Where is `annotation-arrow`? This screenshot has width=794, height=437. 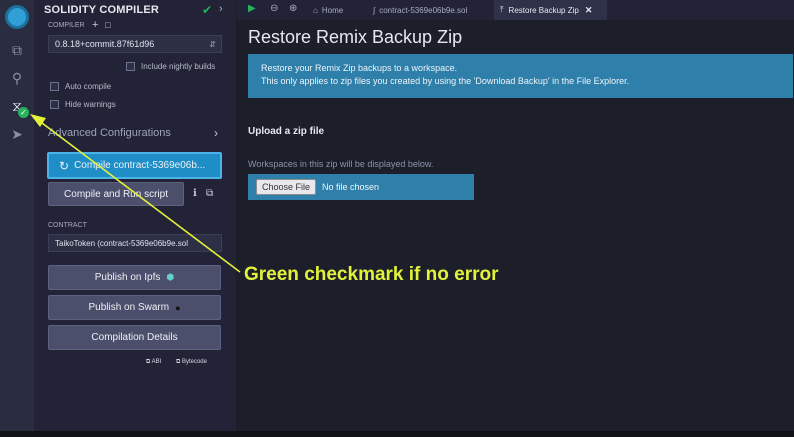
annotation-arrow is located at coordinates (135, 193).